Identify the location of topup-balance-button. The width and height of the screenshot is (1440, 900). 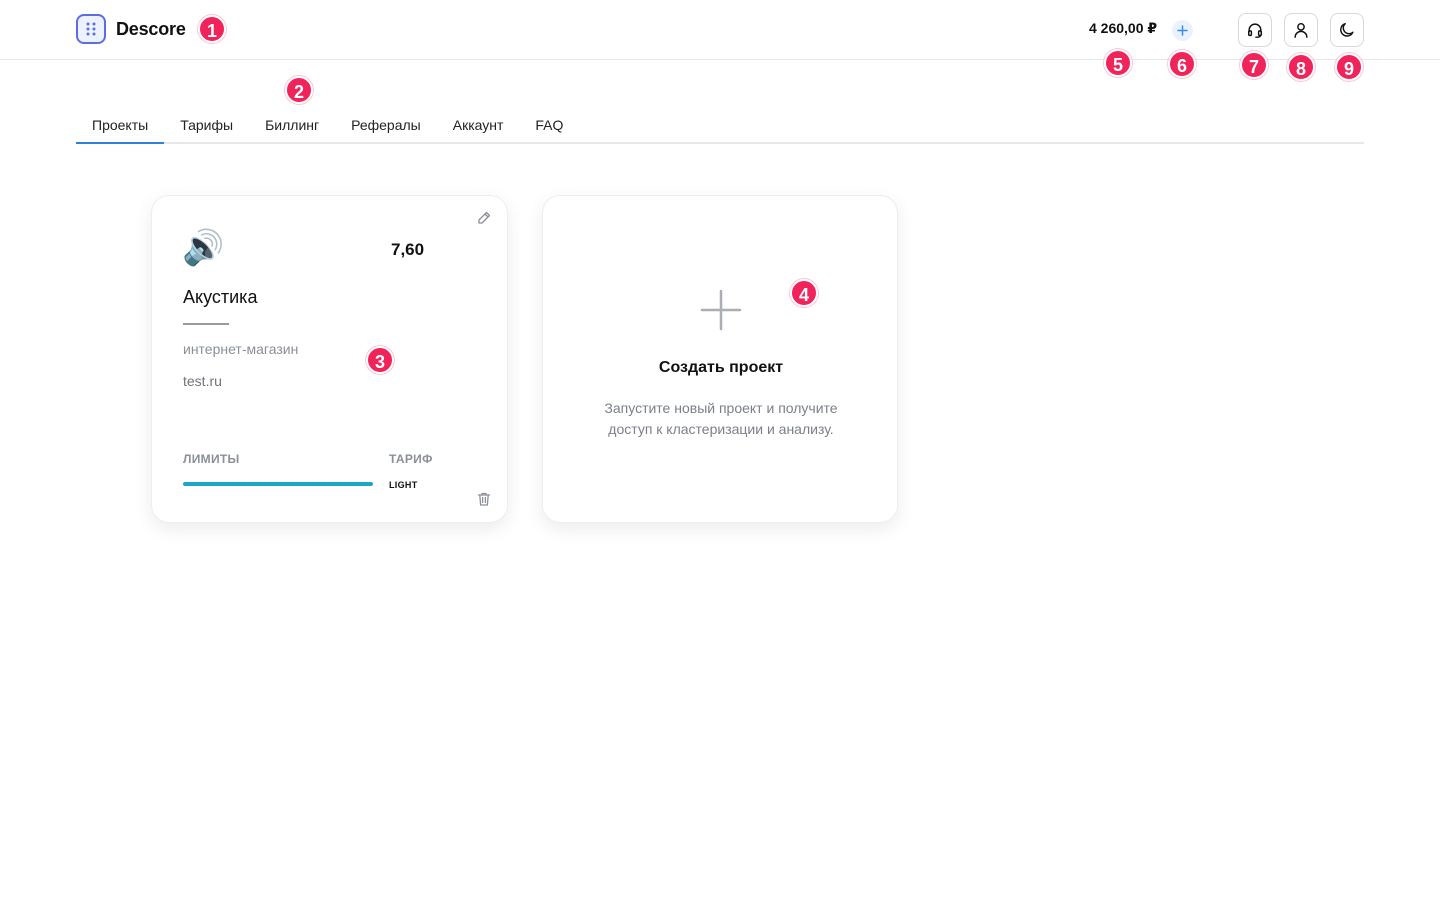
(1182, 30).